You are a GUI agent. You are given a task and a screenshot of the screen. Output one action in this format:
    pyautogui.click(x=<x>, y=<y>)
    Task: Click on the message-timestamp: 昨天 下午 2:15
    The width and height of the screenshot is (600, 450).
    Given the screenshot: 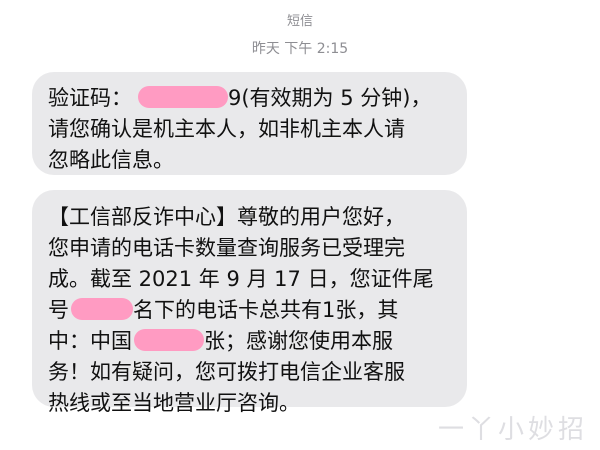 What is the action you would take?
    pyautogui.click(x=300, y=49)
    